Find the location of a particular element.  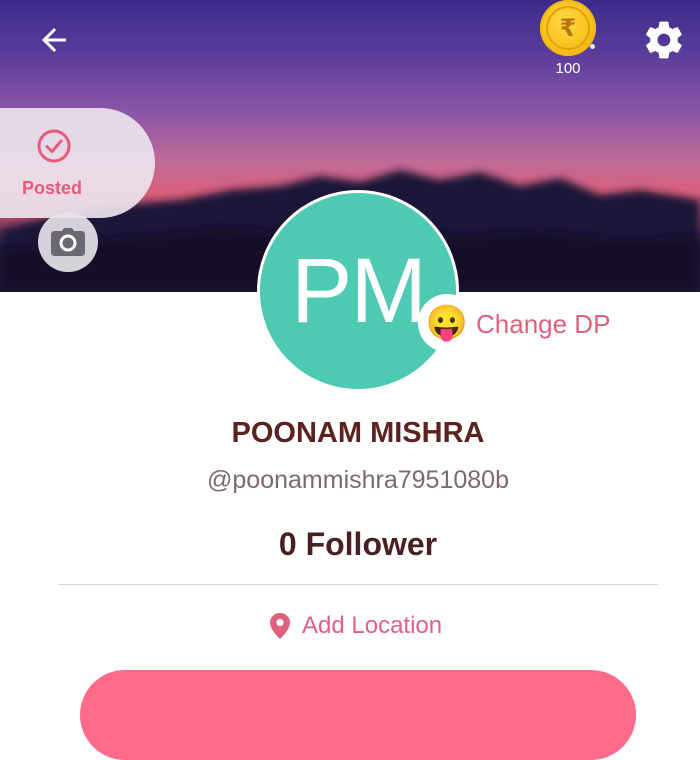

coin-button: ₹ is located at coordinates (568, 28).